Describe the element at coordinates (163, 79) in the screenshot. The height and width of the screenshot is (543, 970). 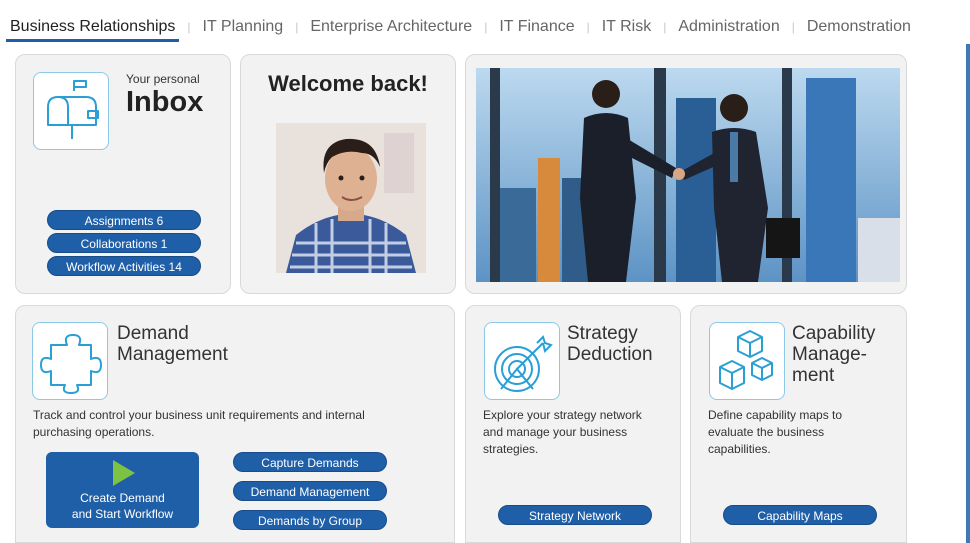
I see `inbox-subtitle: Your personal` at that location.